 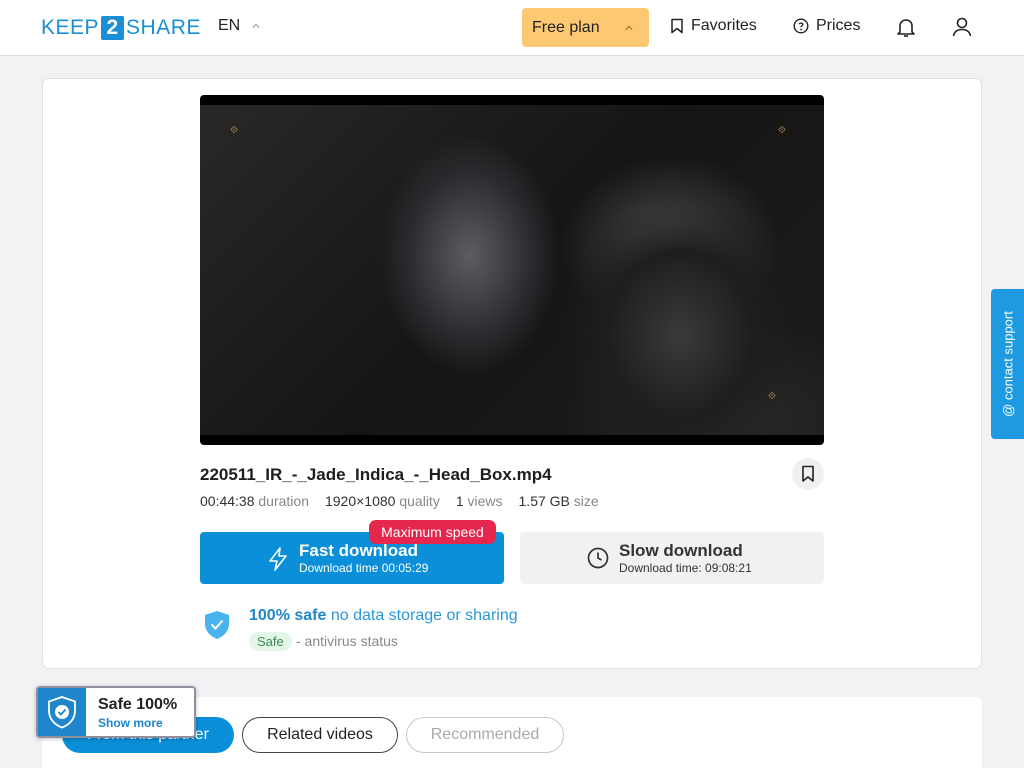 What do you see at coordinates (229, 25) in the screenshot?
I see `language-label: EN` at bounding box center [229, 25].